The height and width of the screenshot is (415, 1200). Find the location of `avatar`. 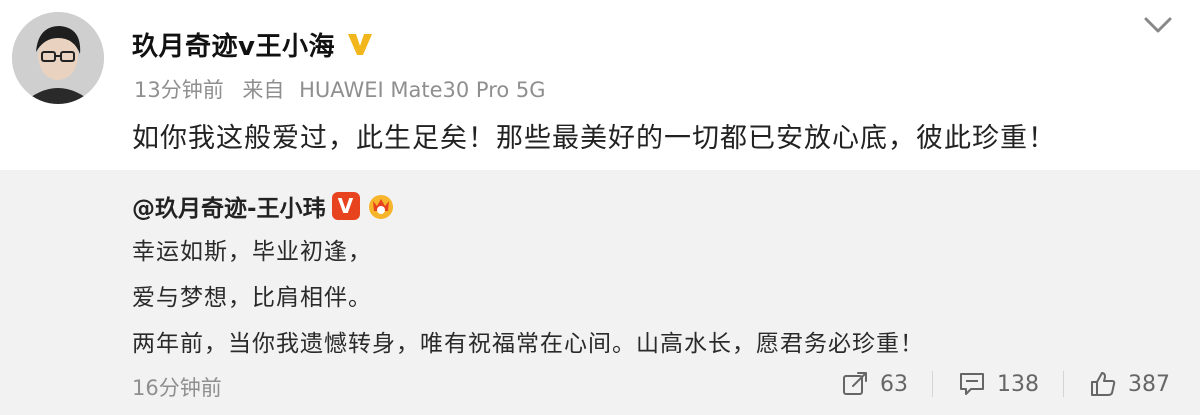

avatar is located at coordinates (58, 58).